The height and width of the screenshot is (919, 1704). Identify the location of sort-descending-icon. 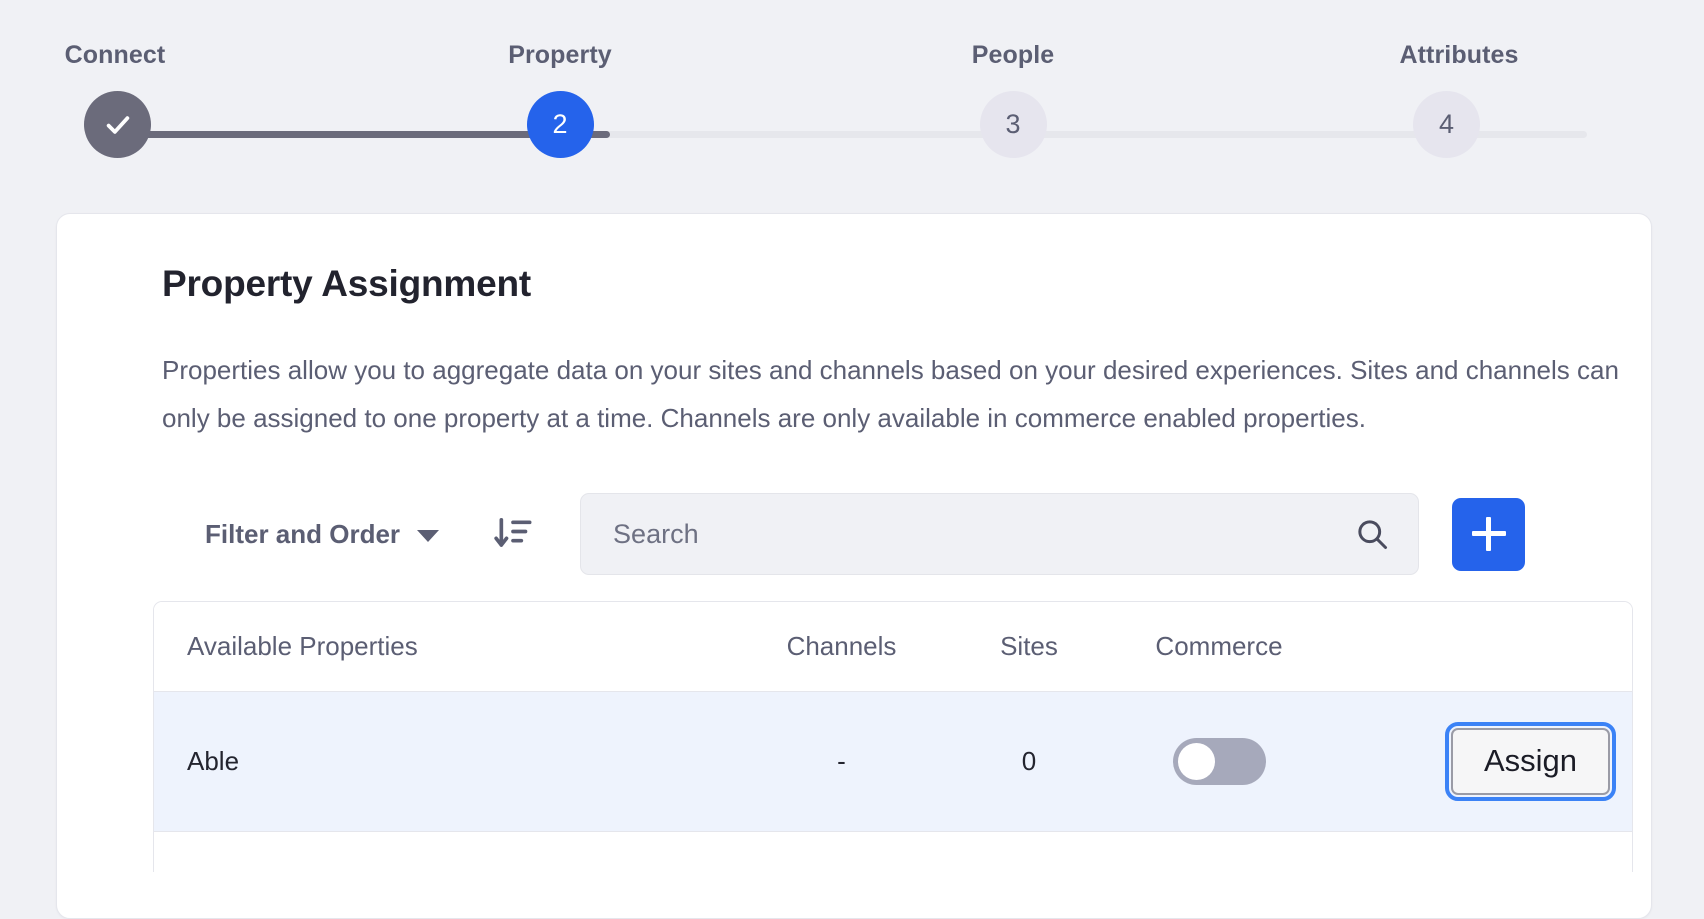
(513, 532).